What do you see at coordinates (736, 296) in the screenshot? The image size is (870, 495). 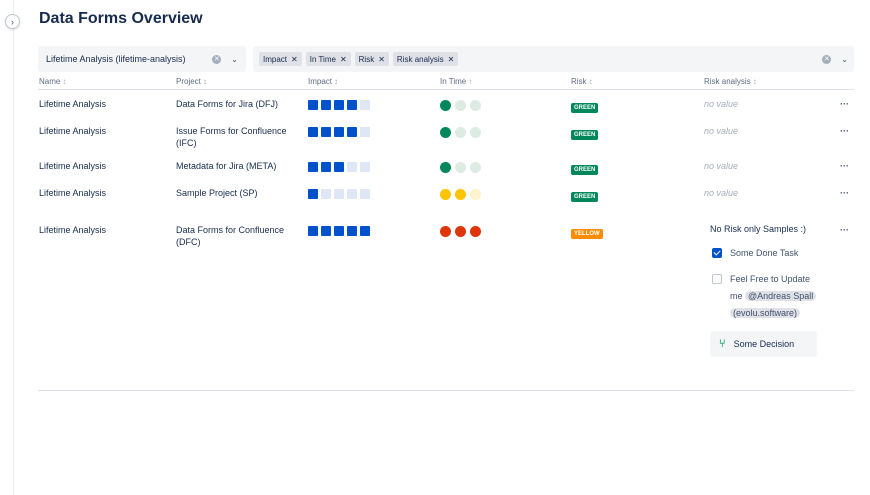 I see `task-text: me` at bounding box center [736, 296].